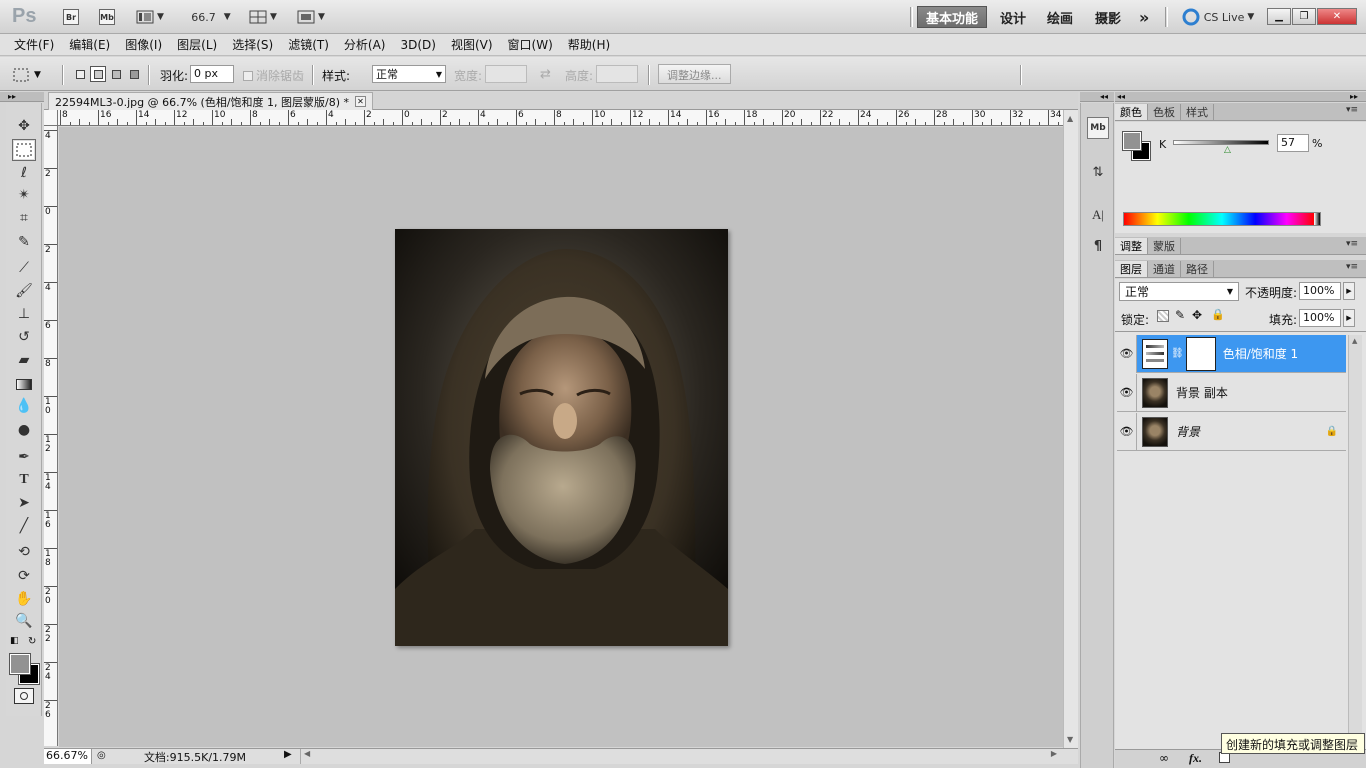 This screenshot has width=1366, height=768. What do you see at coordinates (14, 641) in the screenshot?
I see `default-colors-icon: ◧` at bounding box center [14, 641].